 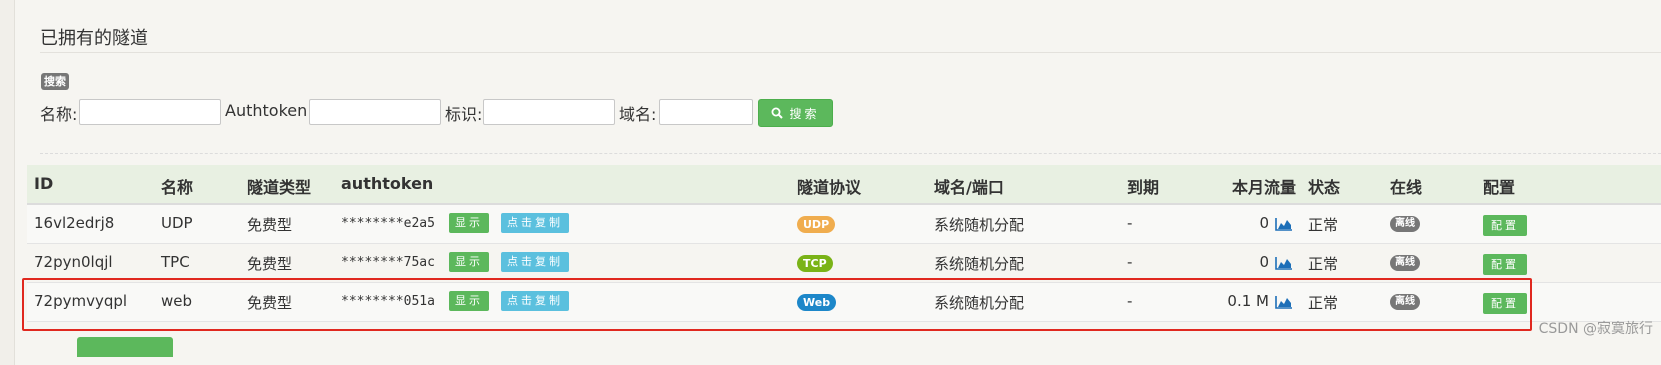 I want to click on search-button: 搜索, so click(x=795, y=113).